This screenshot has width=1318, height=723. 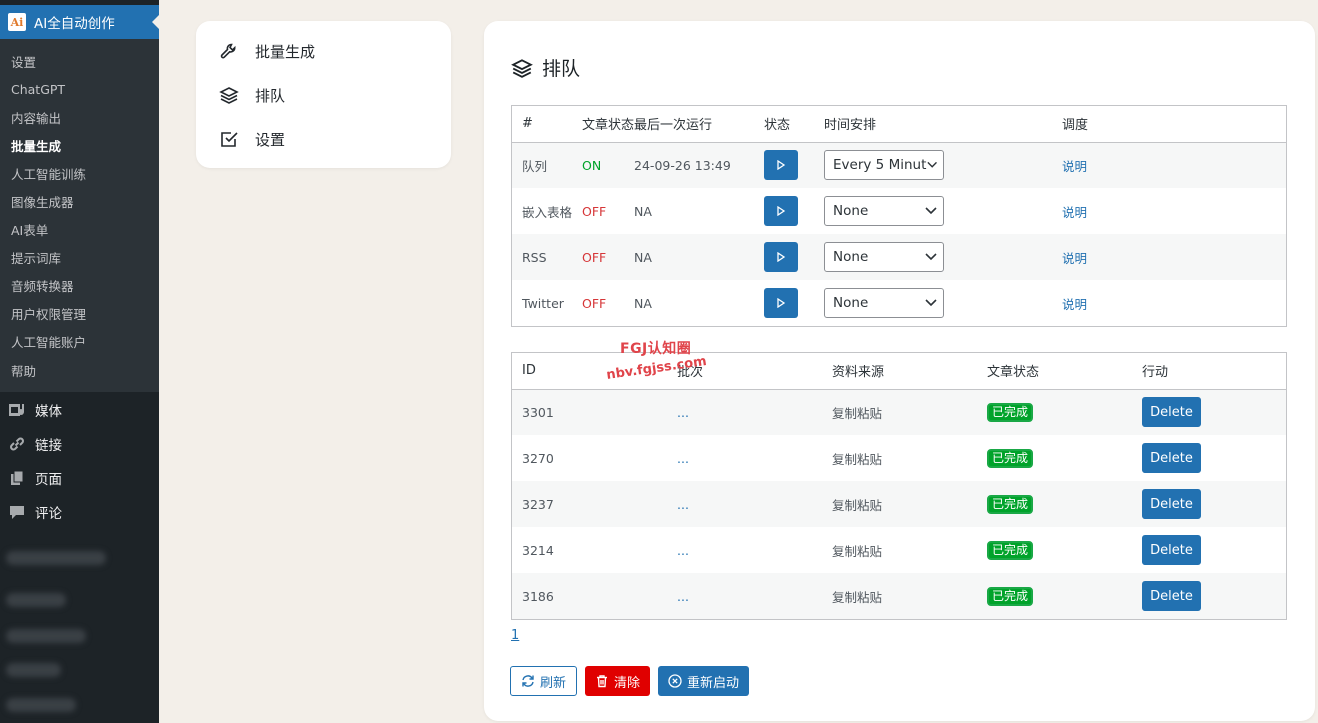 I want to click on table-row: 3270 ... 复制粘贴 已完成 Delete, so click(x=899, y=458).